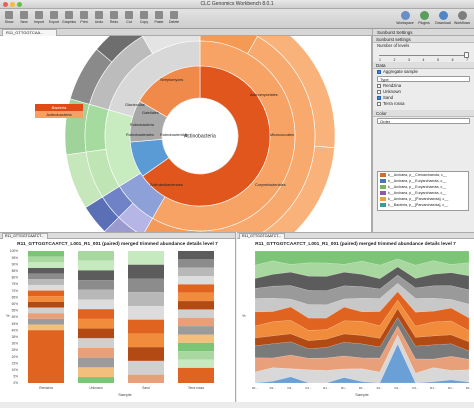  I want to click on toolbar-show-button: Show, so click(9, 19).